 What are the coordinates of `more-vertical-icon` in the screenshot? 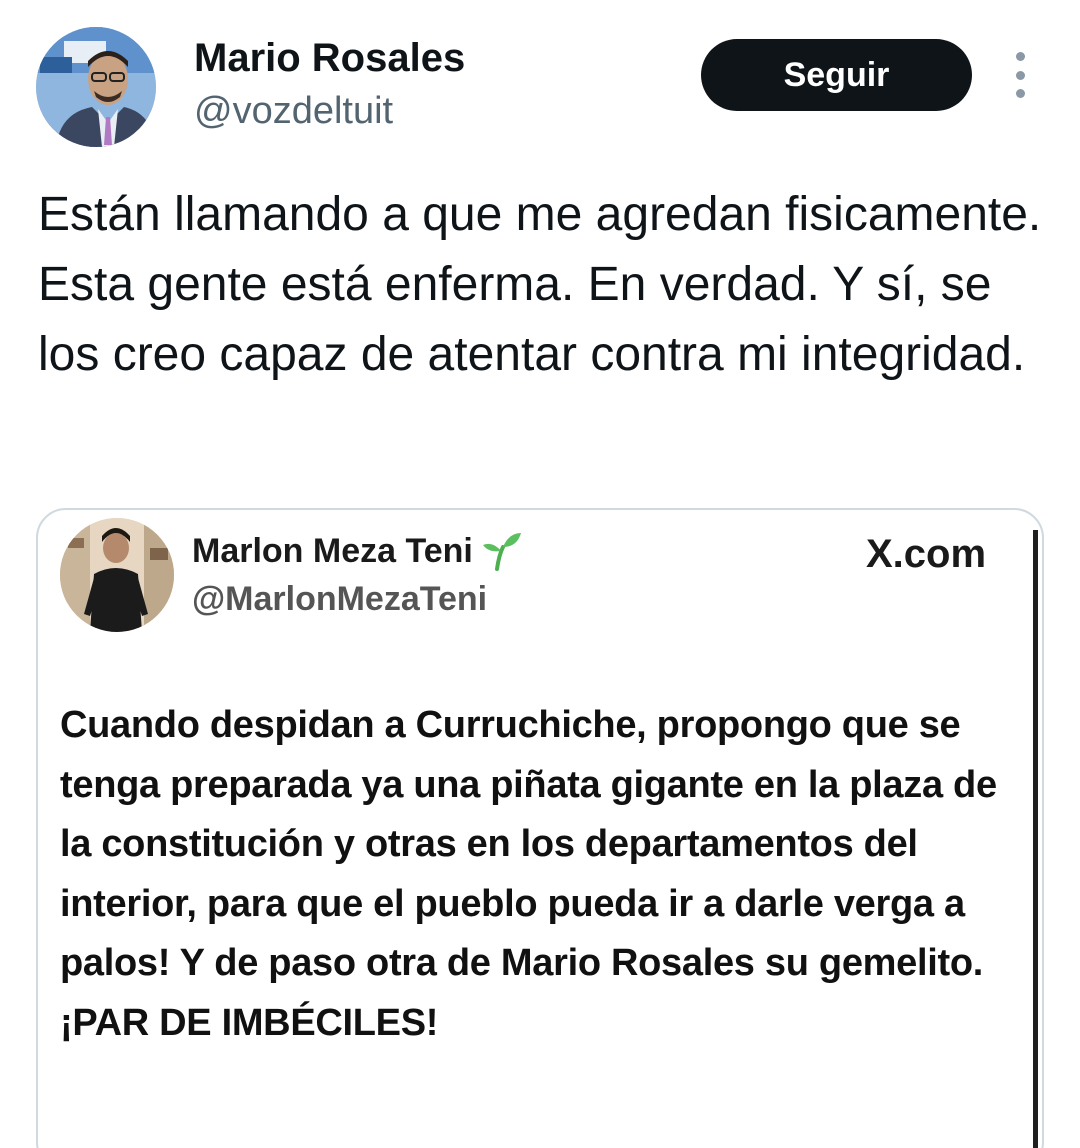 It's located at (1020, 75).